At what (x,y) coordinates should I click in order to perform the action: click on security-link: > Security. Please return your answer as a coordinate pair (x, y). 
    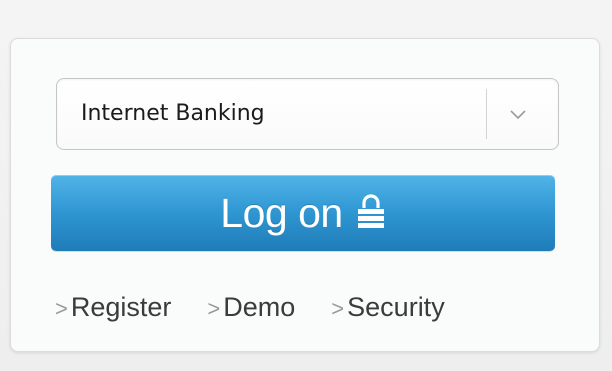
    Looking at the image, I should click on (387, 307).